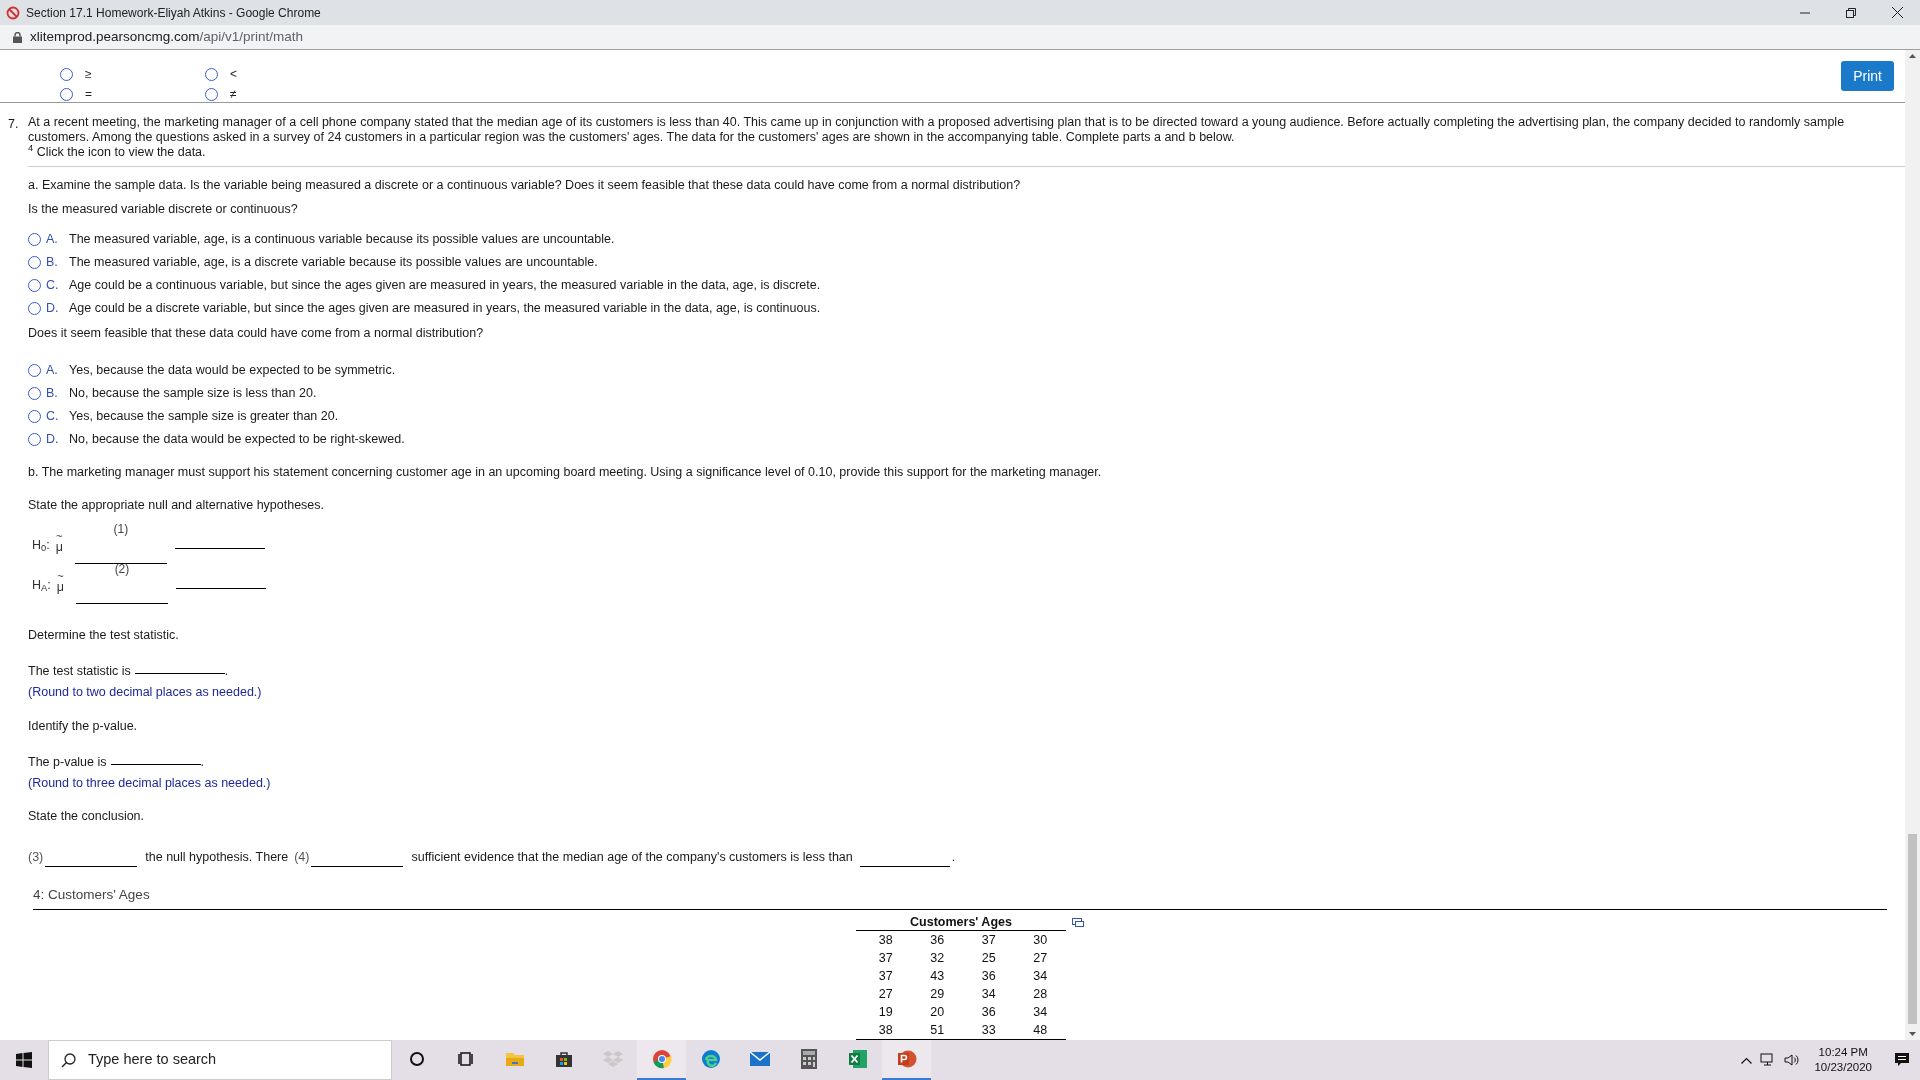 This screenshot has height=1080, width=1920. I want to click on print-button: Print, so click(1867, 76).